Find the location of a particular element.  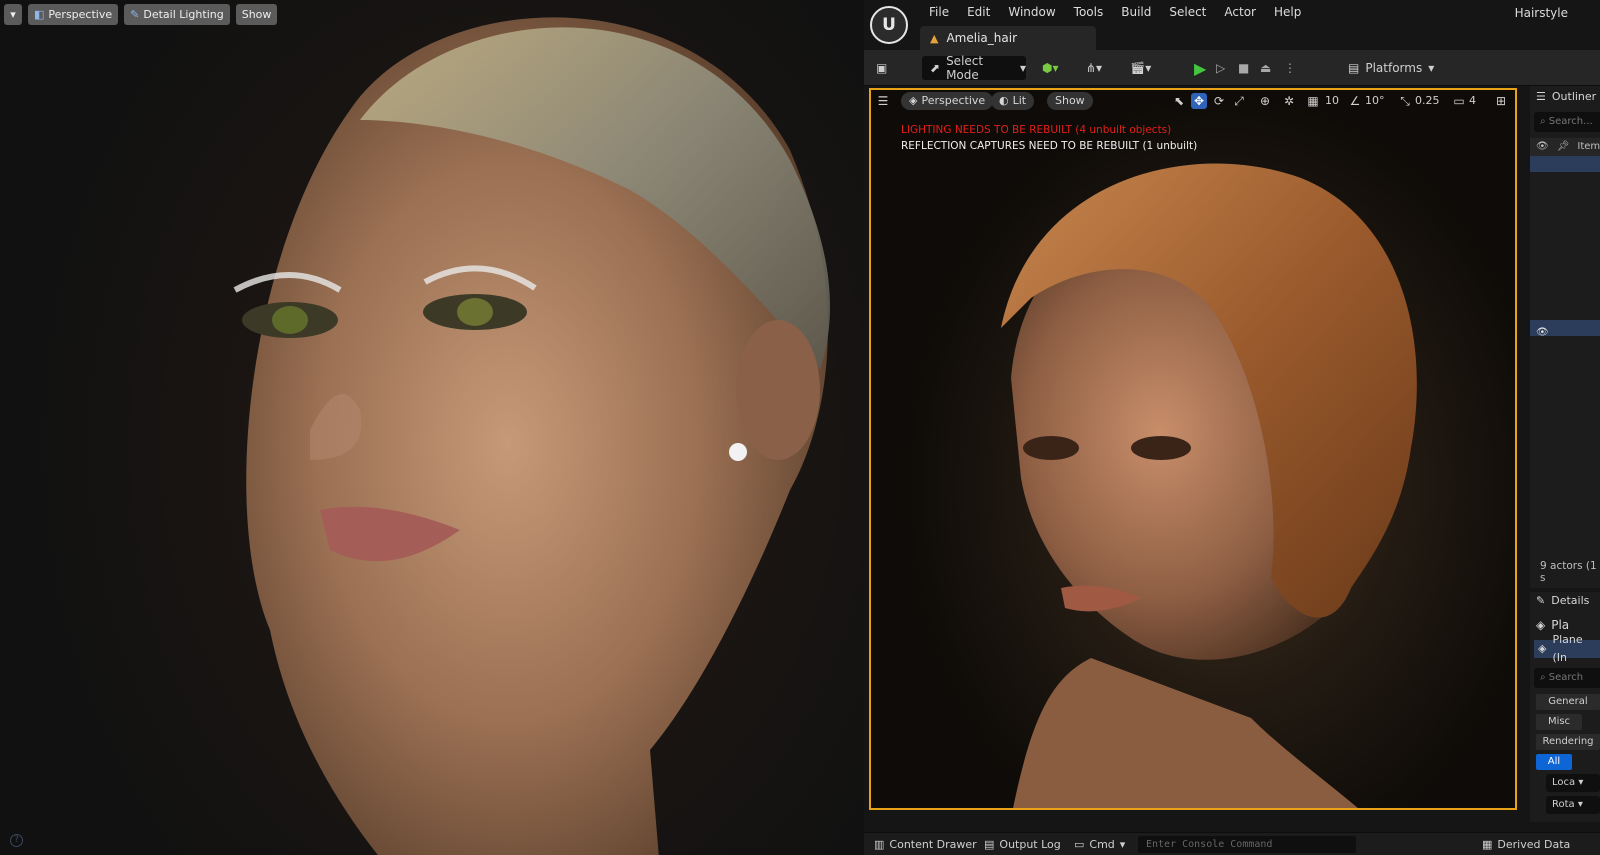

menu-help: Help is located at coordinates (1287, 12).